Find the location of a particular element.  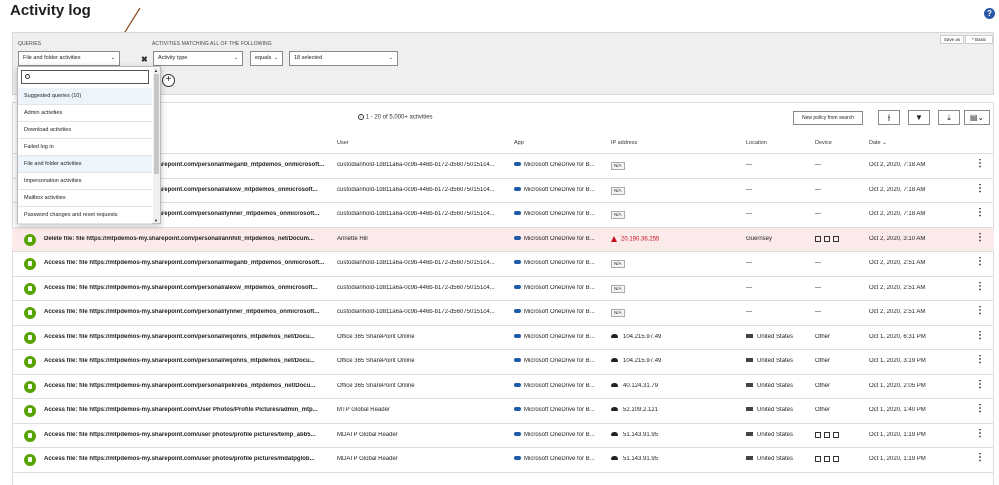

col-header-date: Date ⌄ is located at coordinates (878, 143).